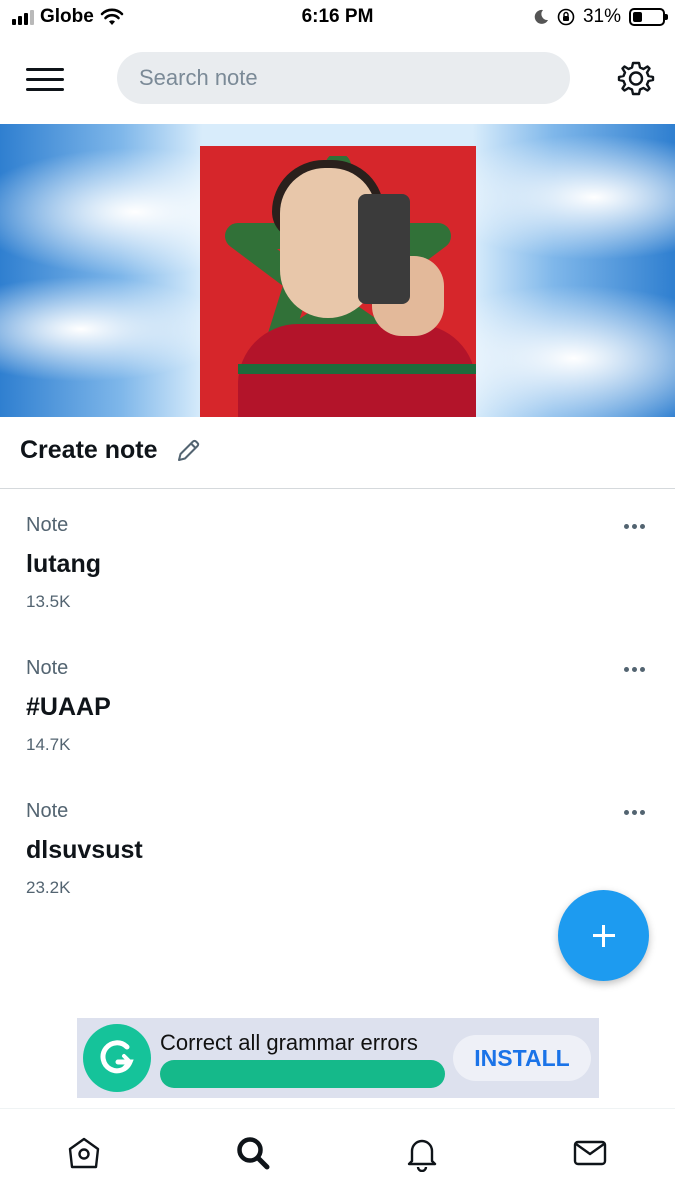 Image resolution: width=675 pixels, height=1200 pixels. What do you see at coordinates (63, 564) in the screenshot?
I see `note-name: lutang` at bounding box center [63, 564].